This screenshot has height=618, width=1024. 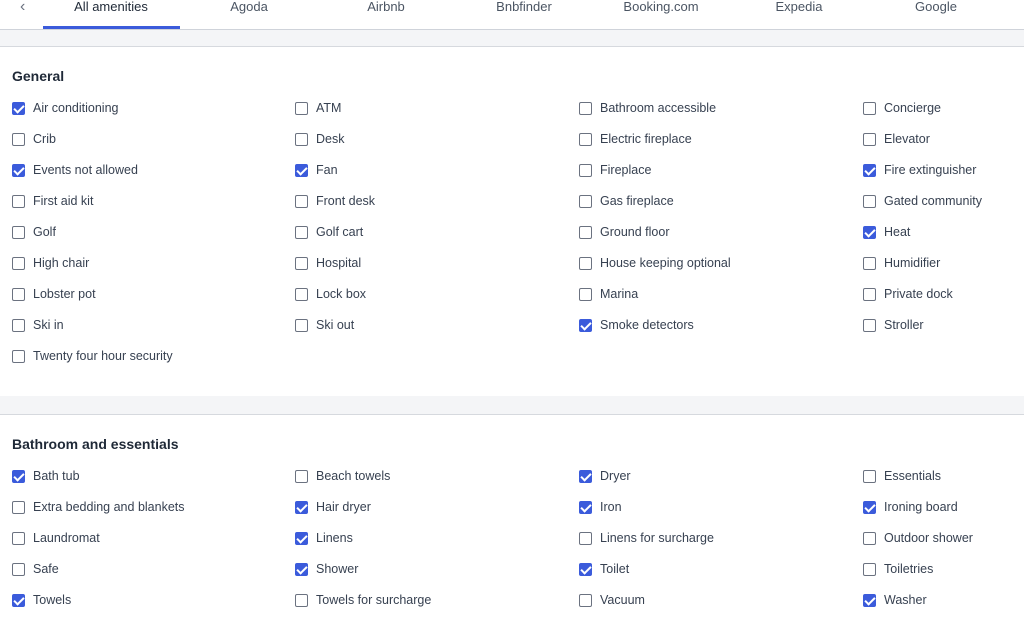 What do you see at coordinates (626, 201) in the screenshot?
I see `amenity-gas-fireplace: Gas fireplace` at bounding box center [626, 201].